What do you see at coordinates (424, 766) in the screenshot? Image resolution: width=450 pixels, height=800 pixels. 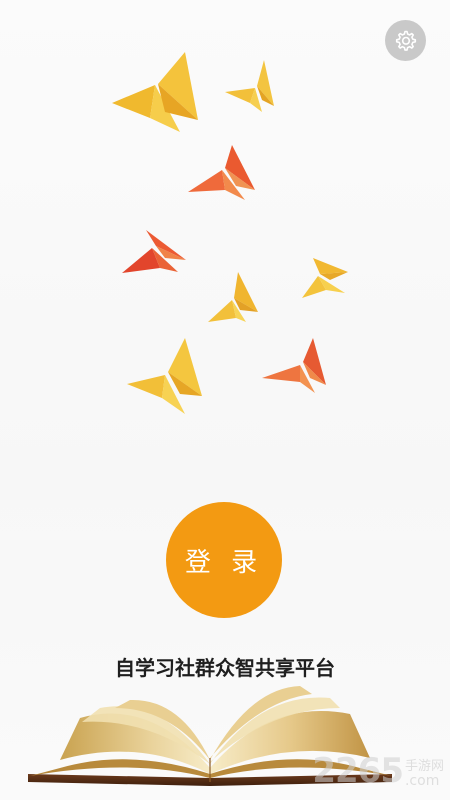 I see `watermark-cn: 手游网` at bounding box center [424, 766].